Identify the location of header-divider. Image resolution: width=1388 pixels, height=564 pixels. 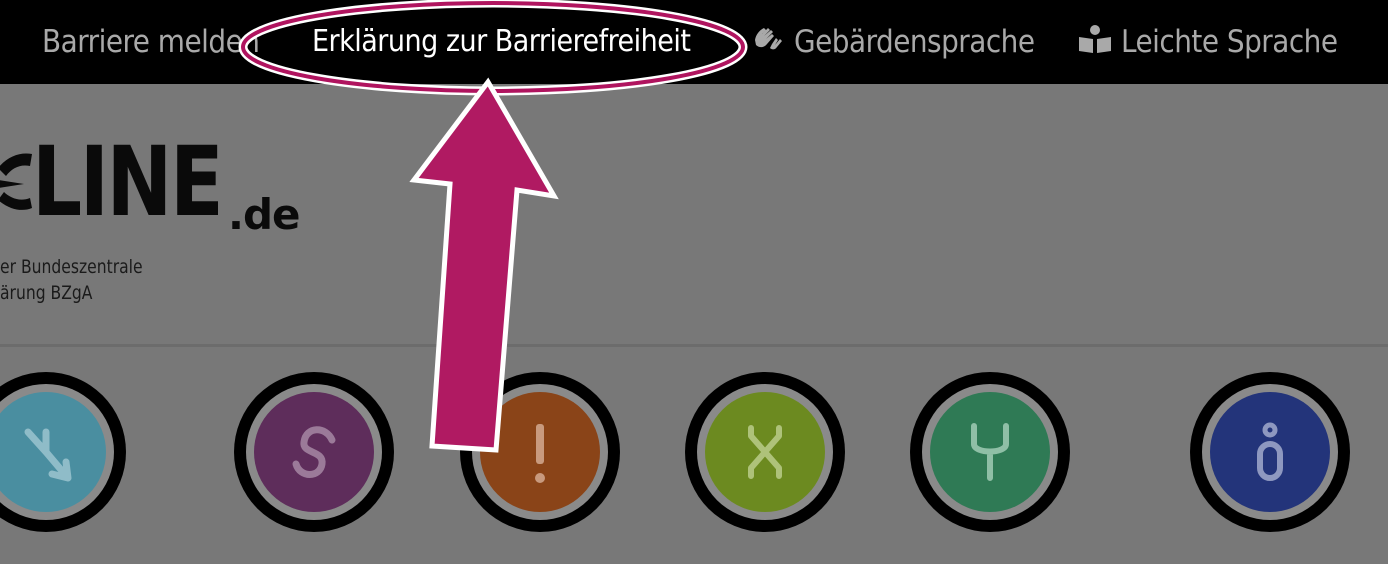
(694, 345).